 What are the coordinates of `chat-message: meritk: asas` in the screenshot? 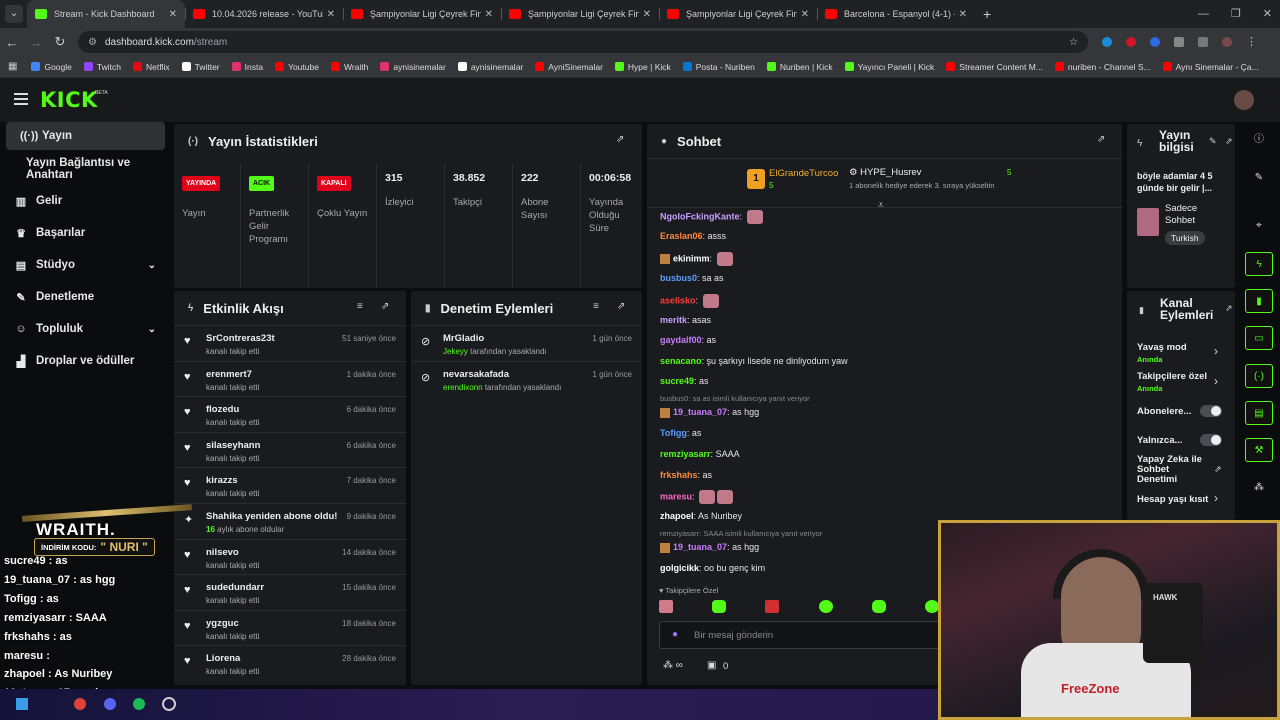 It's located at (685, 320).